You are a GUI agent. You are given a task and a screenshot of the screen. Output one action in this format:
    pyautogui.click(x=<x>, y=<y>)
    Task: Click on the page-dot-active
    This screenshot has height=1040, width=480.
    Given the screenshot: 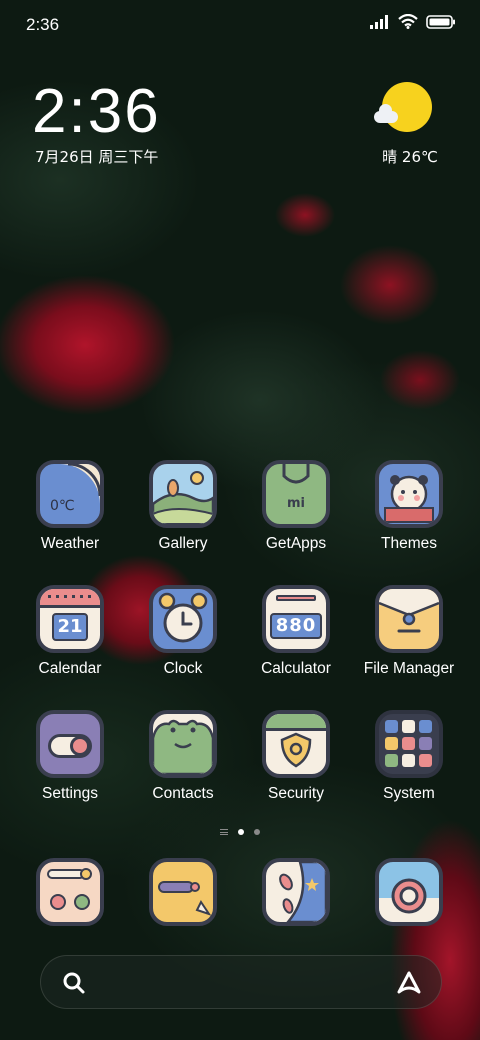 What is the action you would take?
    pyautogui.click(x=241, y=832)
    